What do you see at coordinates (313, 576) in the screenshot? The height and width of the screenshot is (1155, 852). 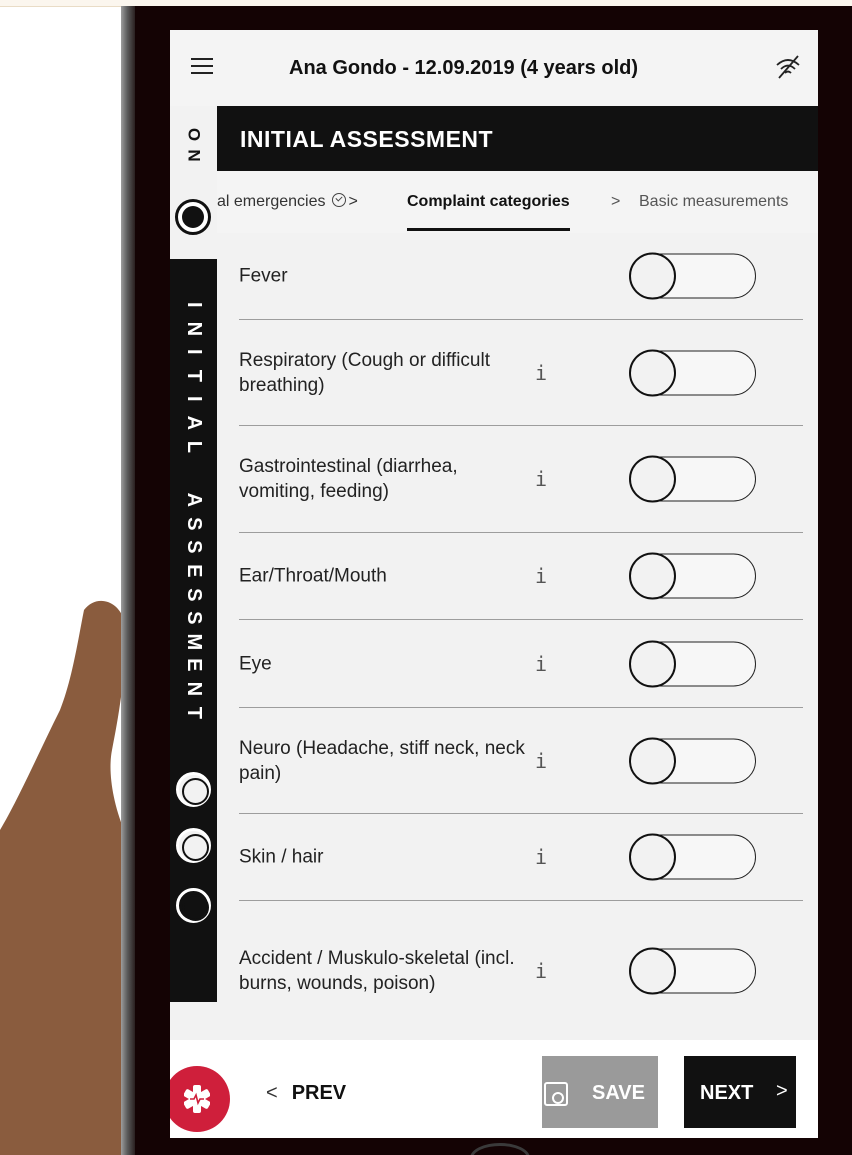 I see `category-label: Ear/Throat/Mouth` at bounding box center [313, 576].